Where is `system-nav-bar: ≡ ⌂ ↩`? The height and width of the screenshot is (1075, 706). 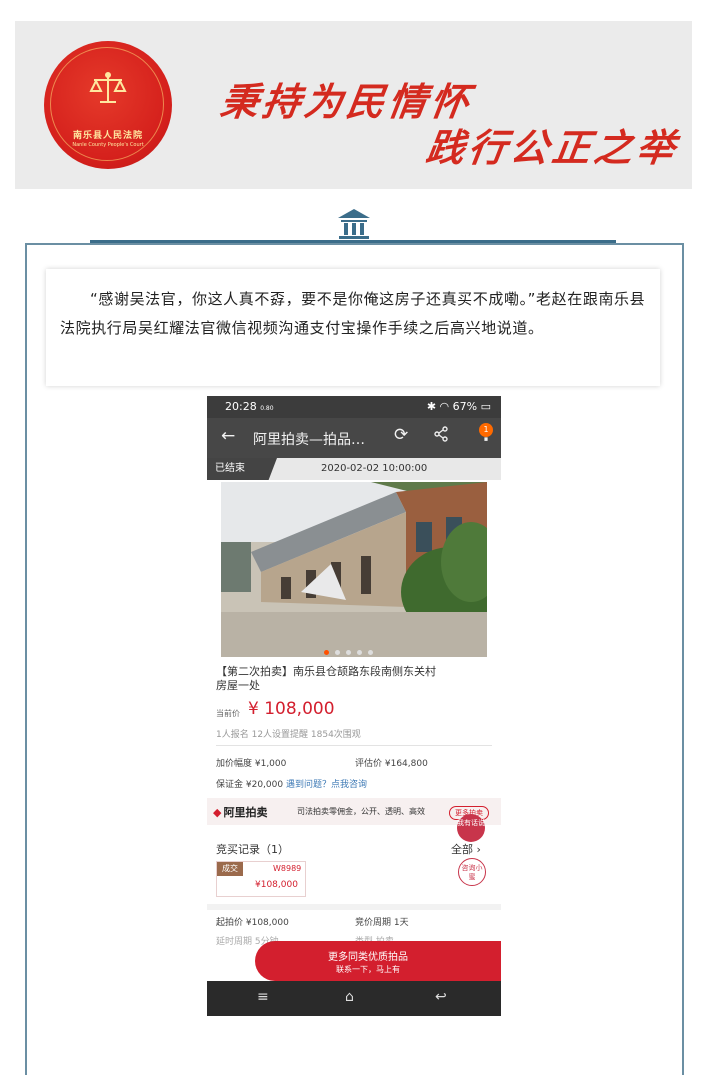
system-nav-bar: ≡ ⌂ ↩ is located at coordinates (354, 998).